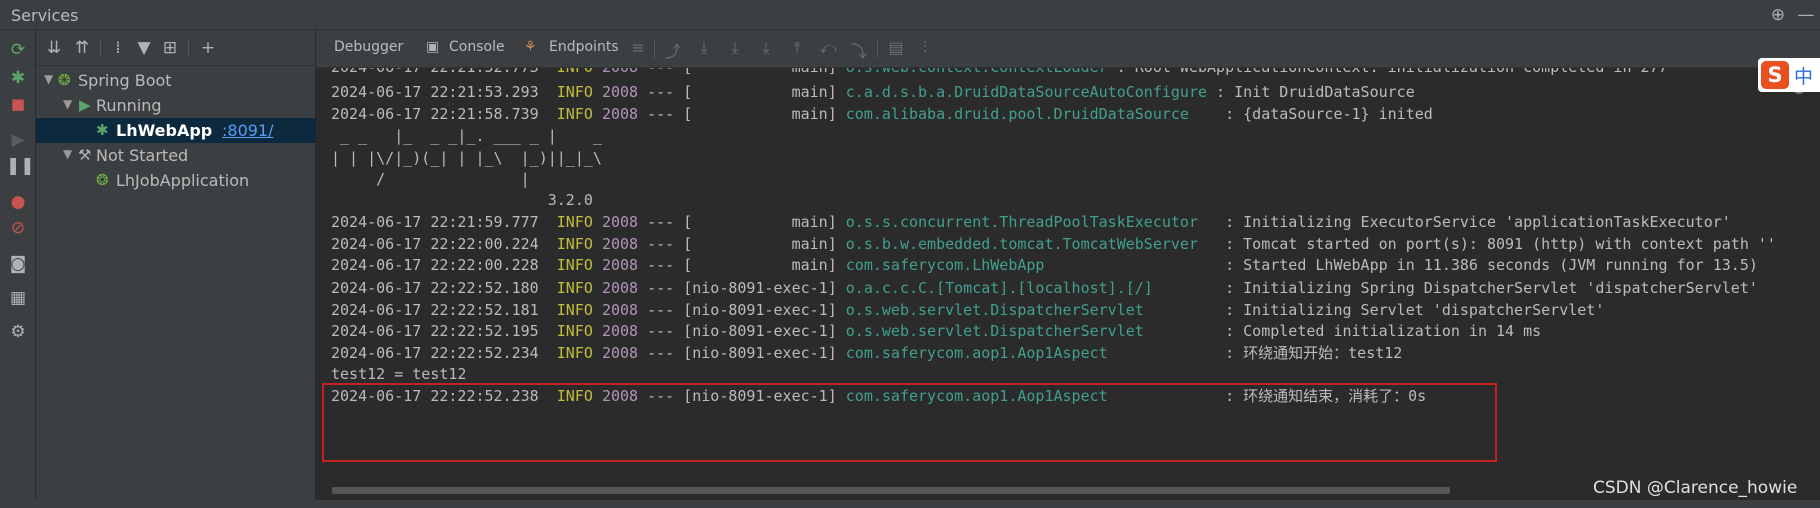 This screenshot has width=1820, height=508. Describe the element at coordinates (891, 490) in the screenshot. I see `horizontal-scrollbar` at that location.